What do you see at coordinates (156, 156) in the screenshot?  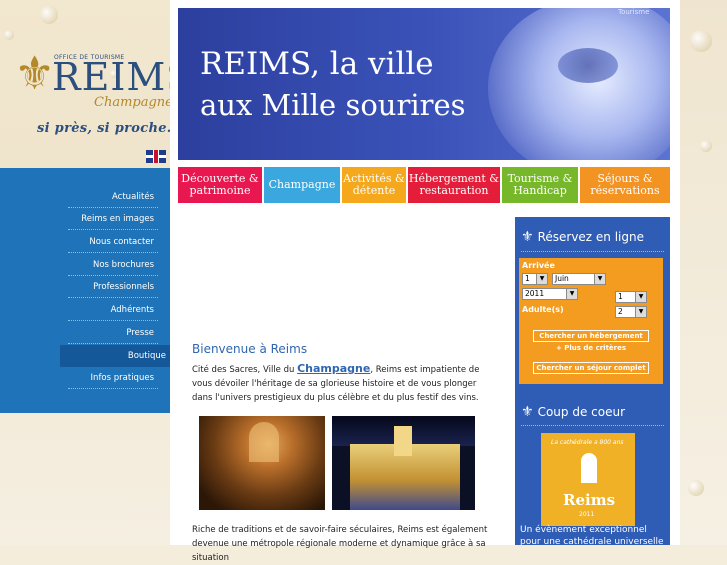 I see `english-flag-icon` at bounding box center [156, 156].